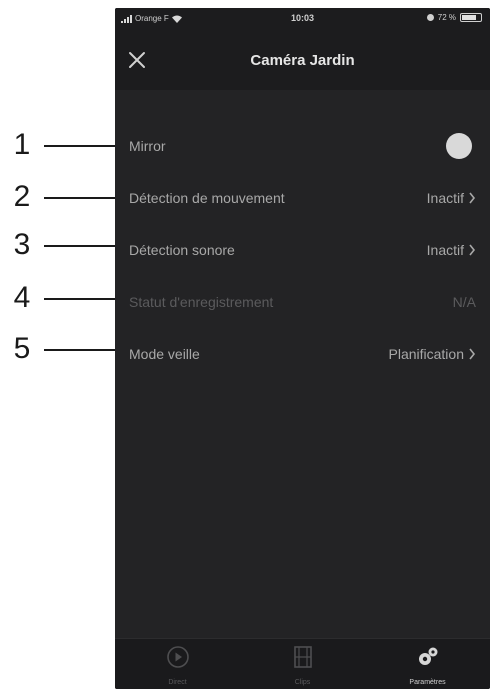  What do you see at coordinates (22, 348) in the screenshot?
I see `callout-number: 5` at bounding box center [22, 348].